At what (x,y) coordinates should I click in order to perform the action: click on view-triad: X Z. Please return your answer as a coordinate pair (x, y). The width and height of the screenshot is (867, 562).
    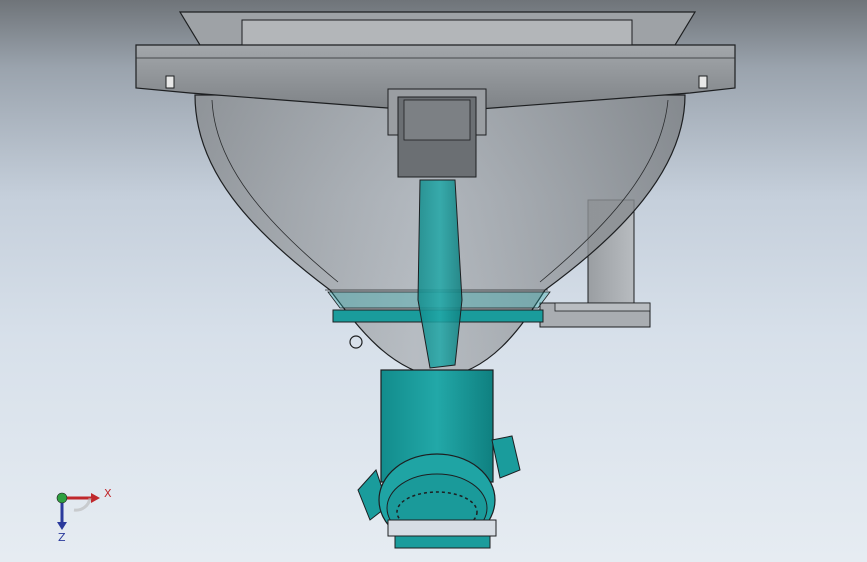
    Looking at the image, I should click on (85, 514).